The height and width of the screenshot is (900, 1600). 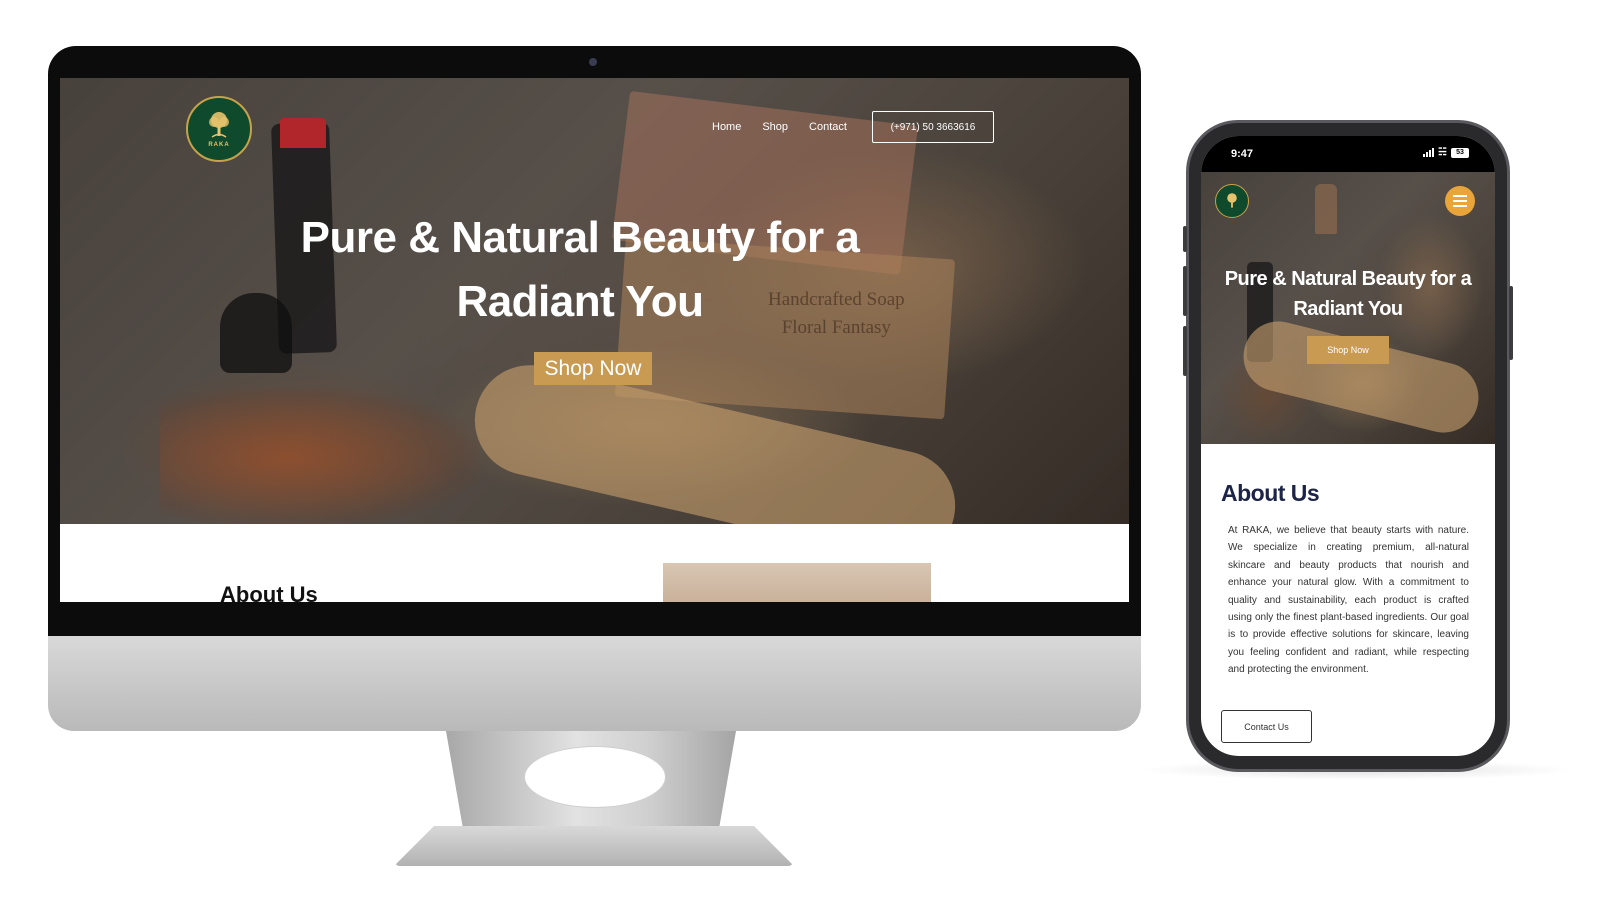 What do you see at coordinates (1348, 350) in the screenshot?
I see `mobile-shop-now-button: Shop Now` at bounding box center [1348, 350].